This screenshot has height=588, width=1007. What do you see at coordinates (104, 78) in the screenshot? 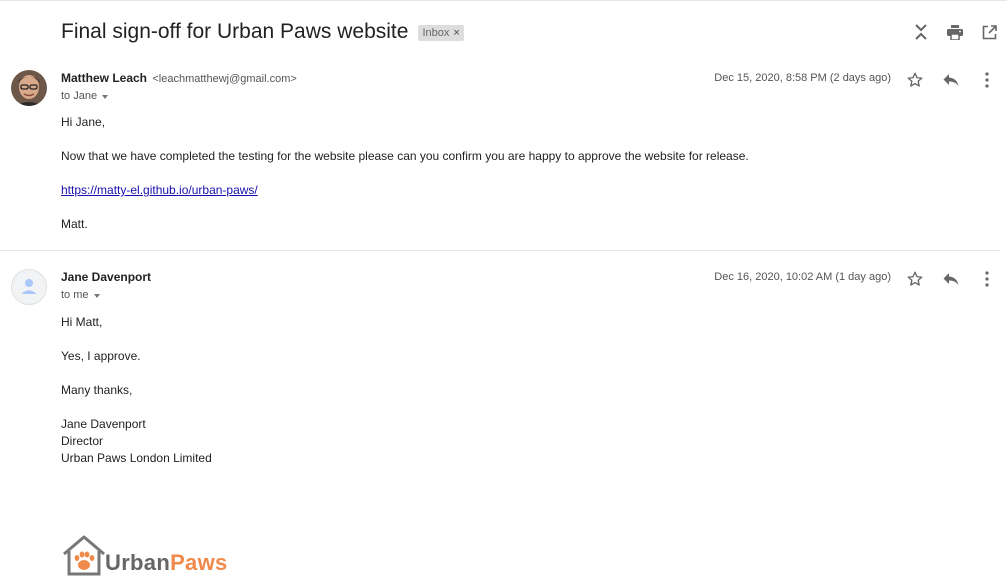
I see `sender-name: Matthew Leach` at bounding box center [104, 78].